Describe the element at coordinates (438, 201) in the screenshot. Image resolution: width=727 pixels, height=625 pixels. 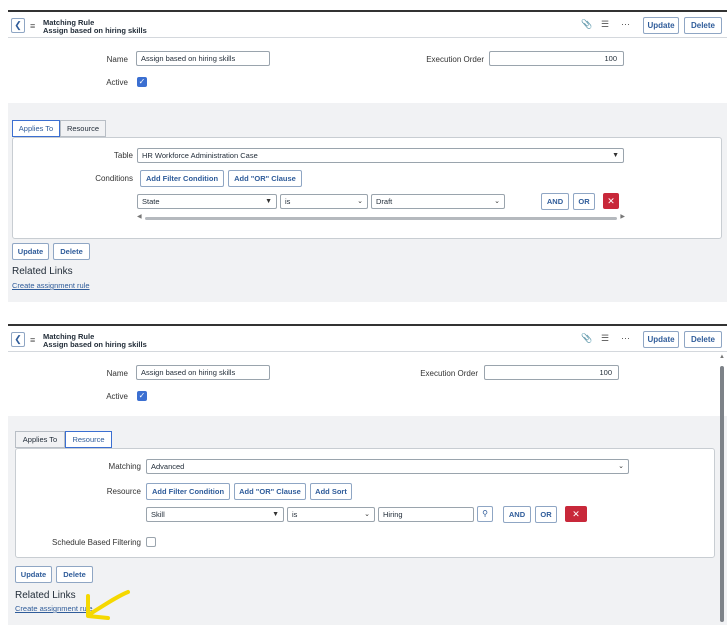
I see `condition-value-select: Draft ⌄` at that location.